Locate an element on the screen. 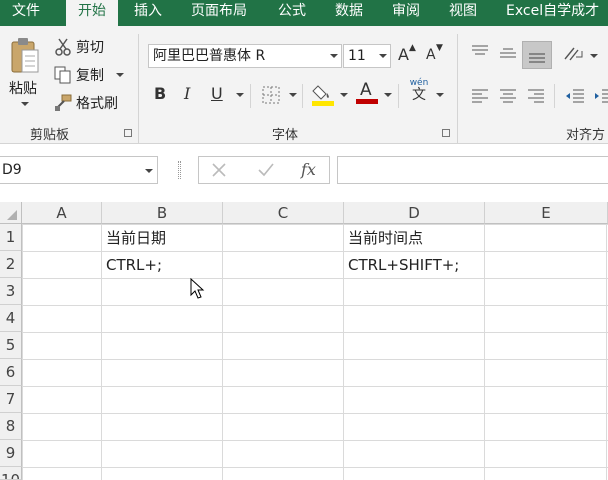 Image resolution: width=608 pixels, height=480 pixels. paste-button: 粘贴 is located at coordinates (25, 76).